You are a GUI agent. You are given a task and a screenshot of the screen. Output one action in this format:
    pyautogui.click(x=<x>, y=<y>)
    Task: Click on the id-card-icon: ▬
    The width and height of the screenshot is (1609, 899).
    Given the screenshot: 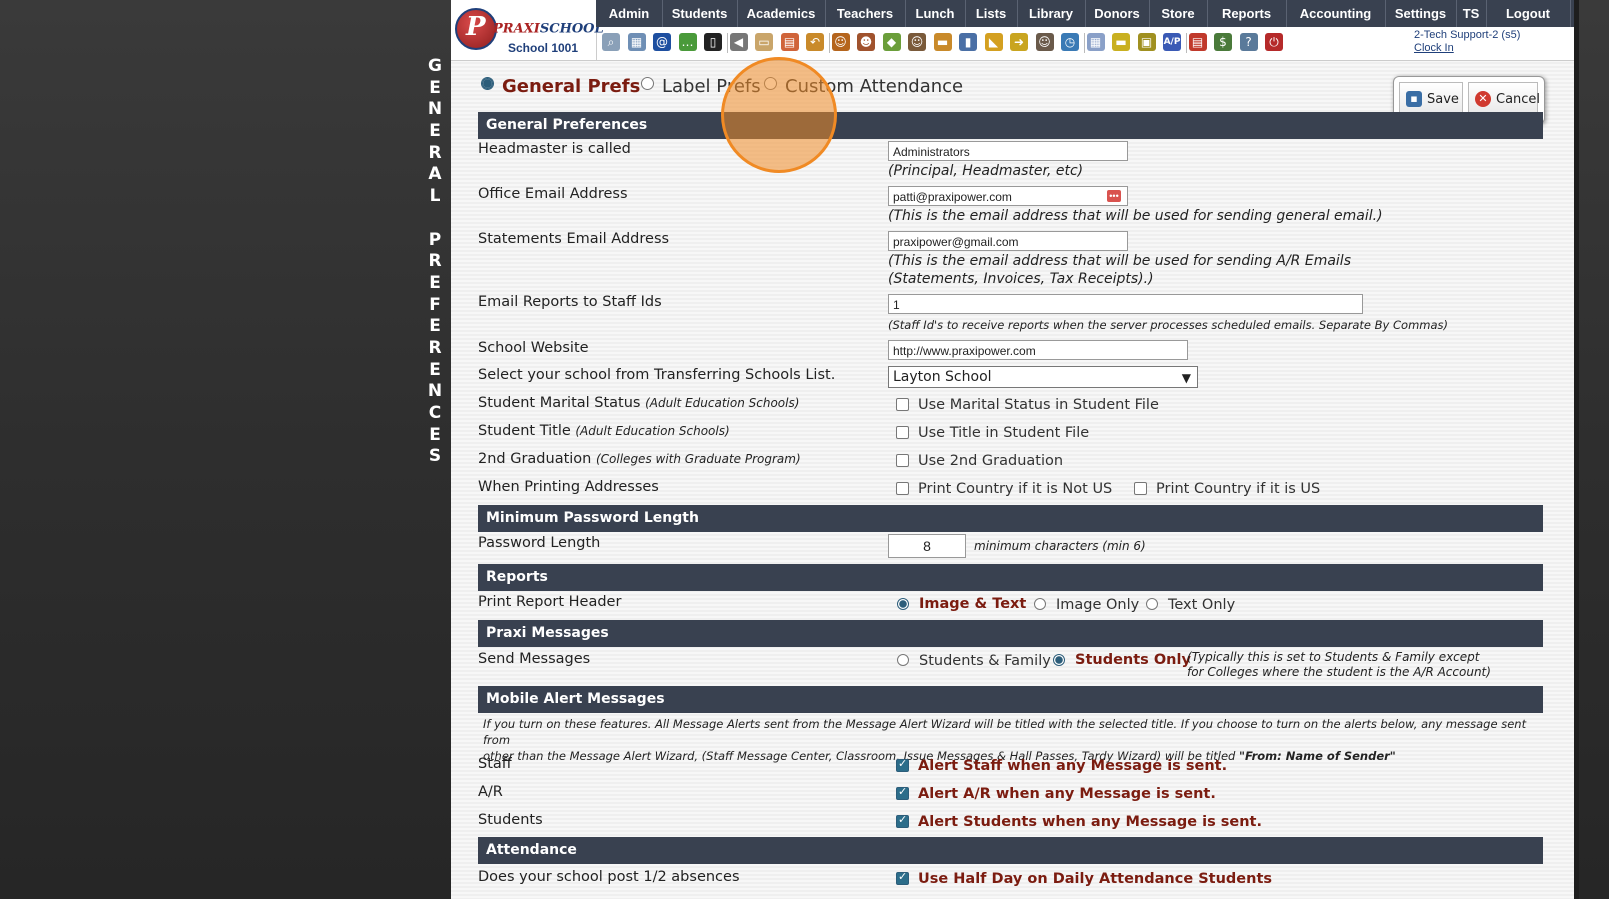 What is the action you would take?
    pyautogui.click(x=1121, y=42)
    